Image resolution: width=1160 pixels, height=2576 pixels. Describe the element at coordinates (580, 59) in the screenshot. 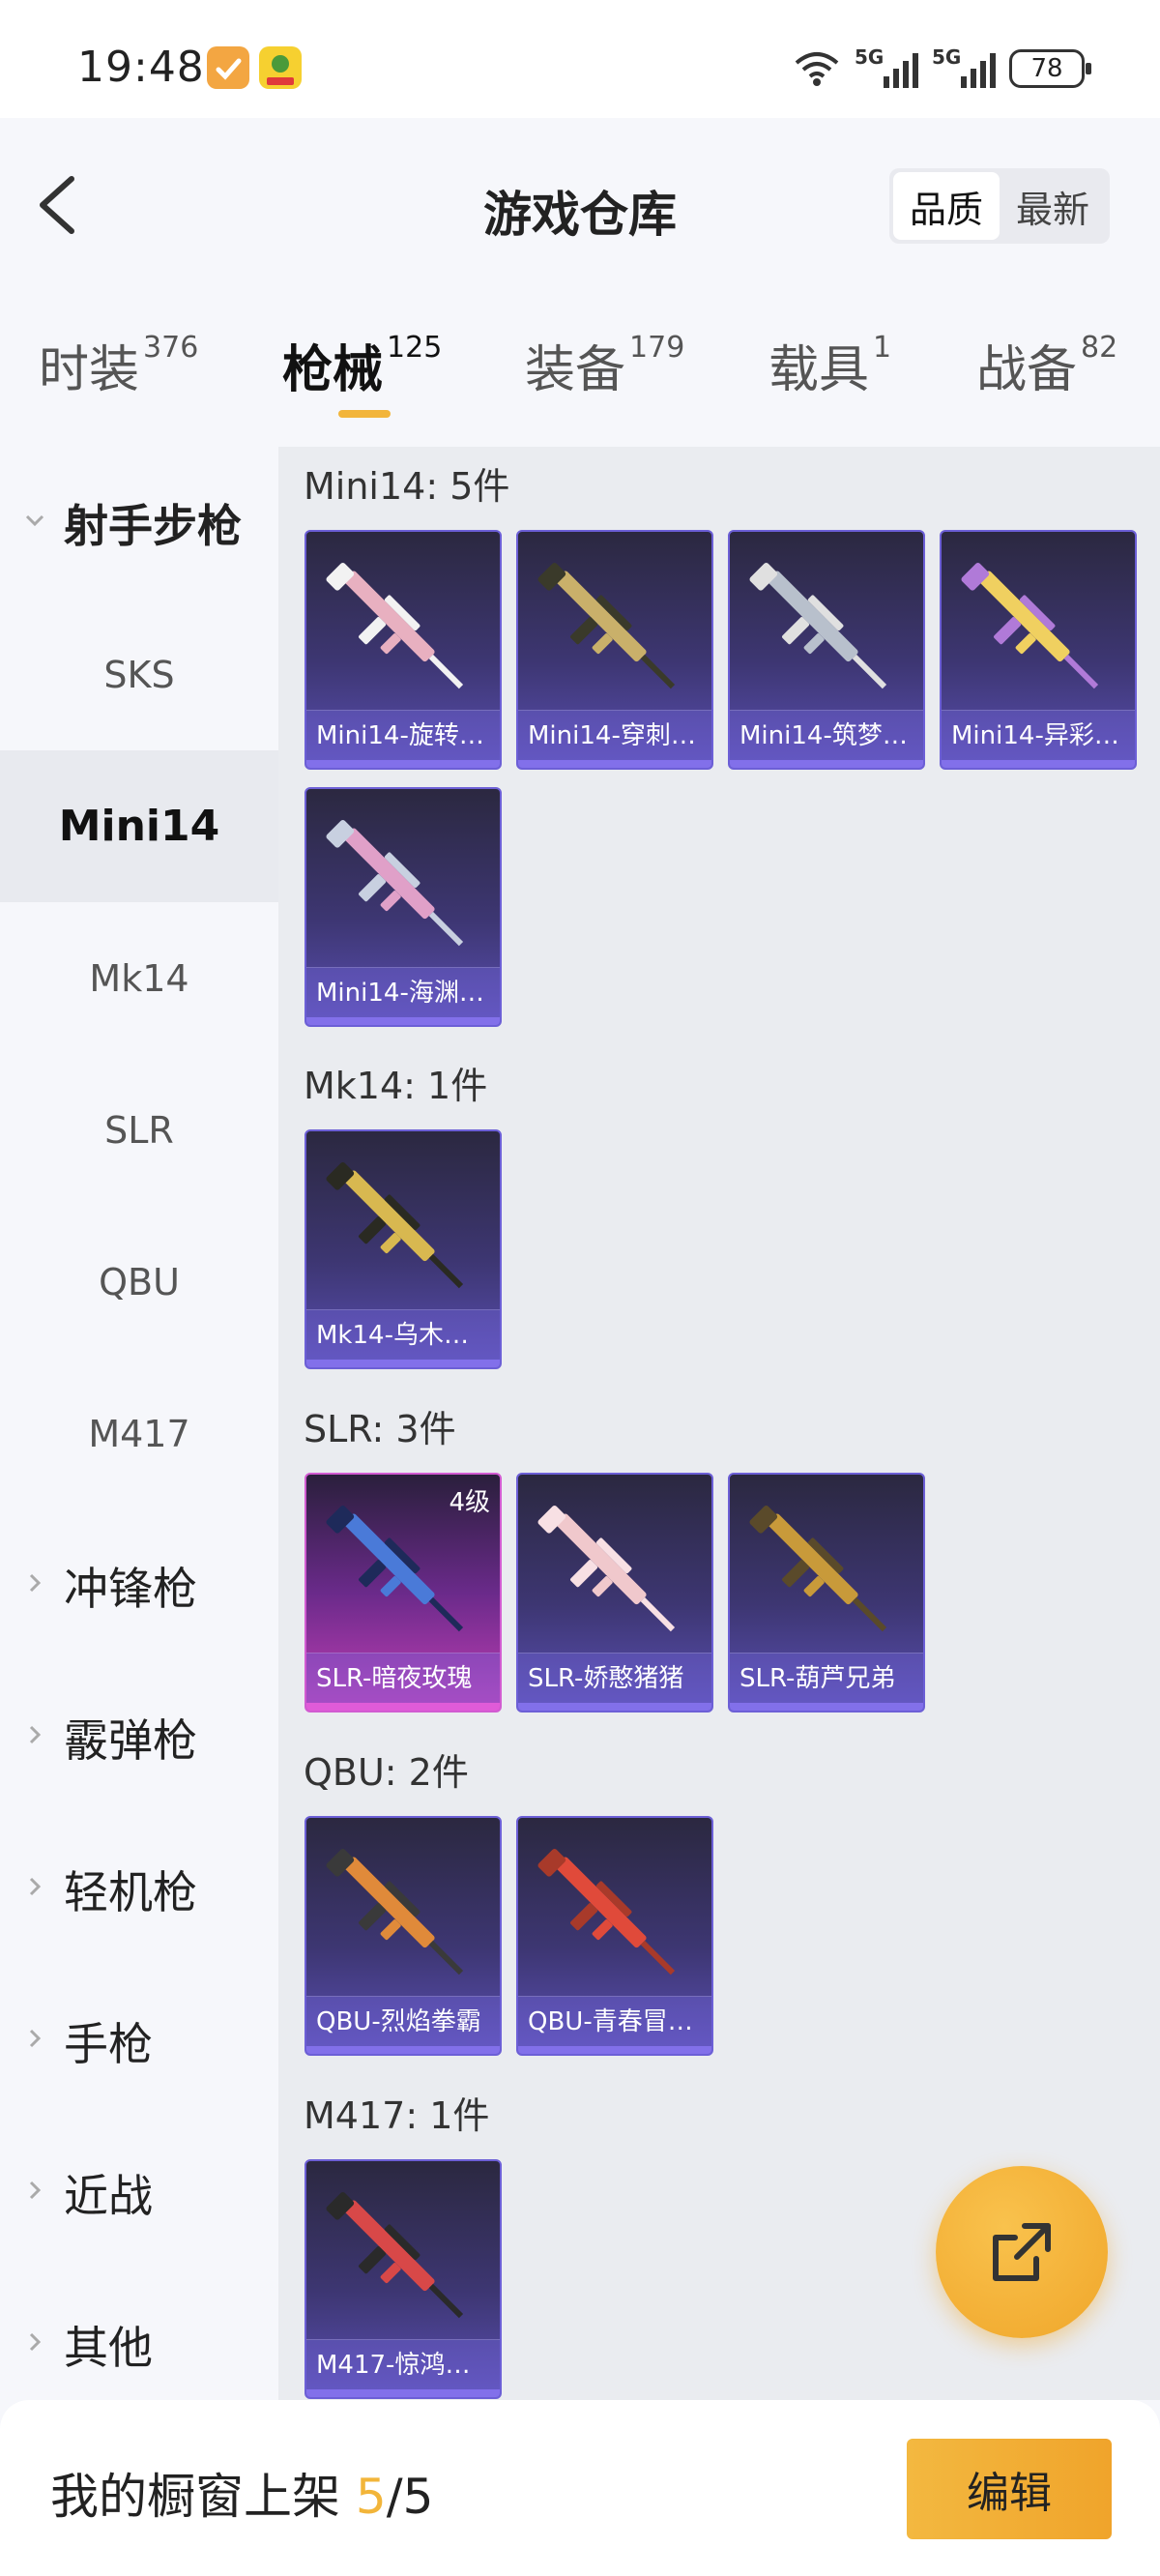

I see `status-bar: 19:48 5G 5G 78` at that location.